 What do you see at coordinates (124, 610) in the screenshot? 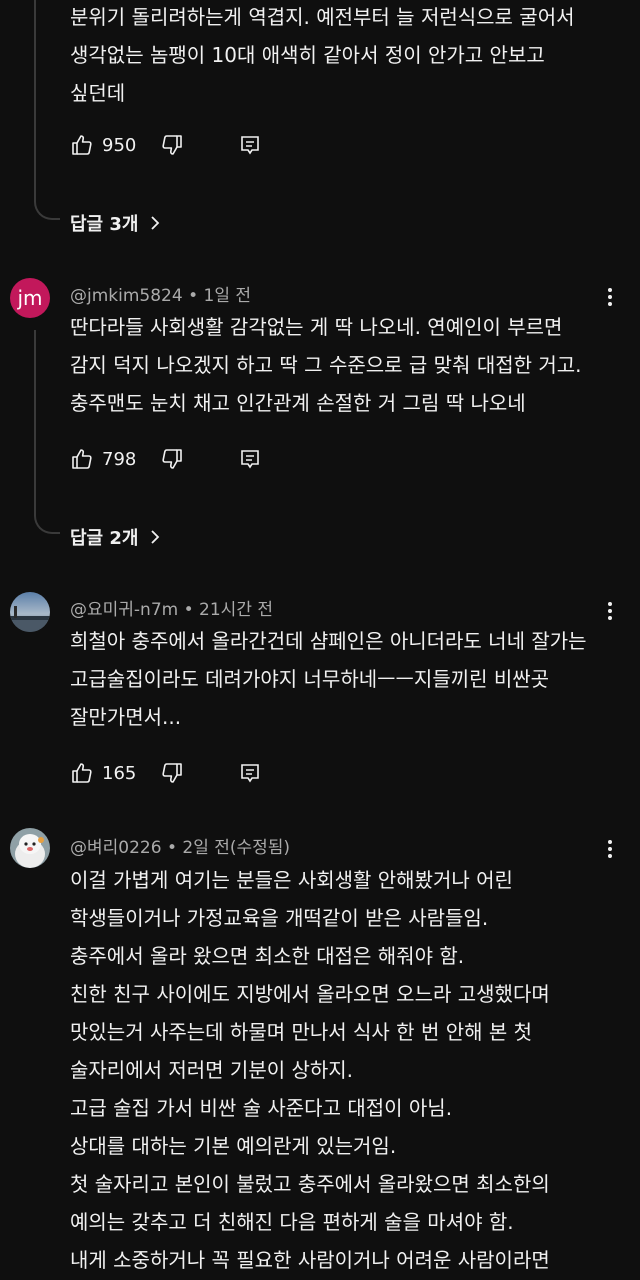
I see `author-name: @요미귀-n7m` at bounding box center [124, 610].